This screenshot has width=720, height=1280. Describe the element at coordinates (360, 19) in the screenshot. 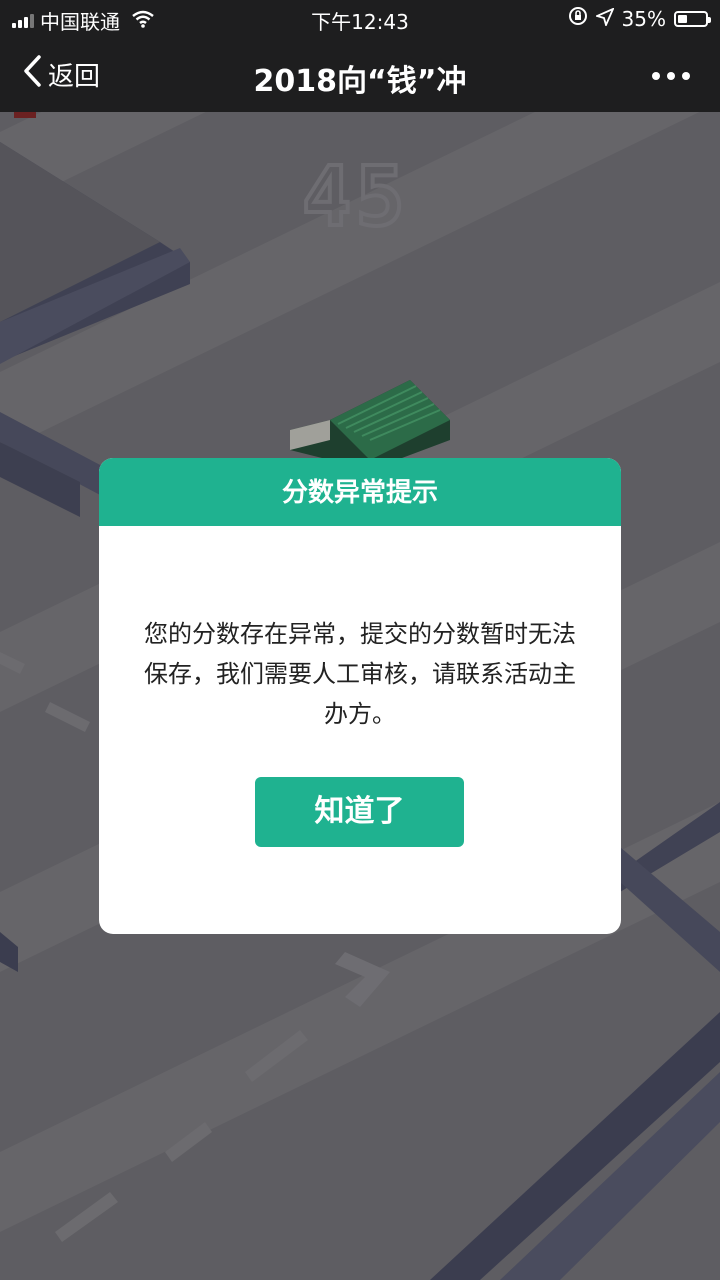

I see `status-bar: 中国联通 下午12:43 35%` at that location.